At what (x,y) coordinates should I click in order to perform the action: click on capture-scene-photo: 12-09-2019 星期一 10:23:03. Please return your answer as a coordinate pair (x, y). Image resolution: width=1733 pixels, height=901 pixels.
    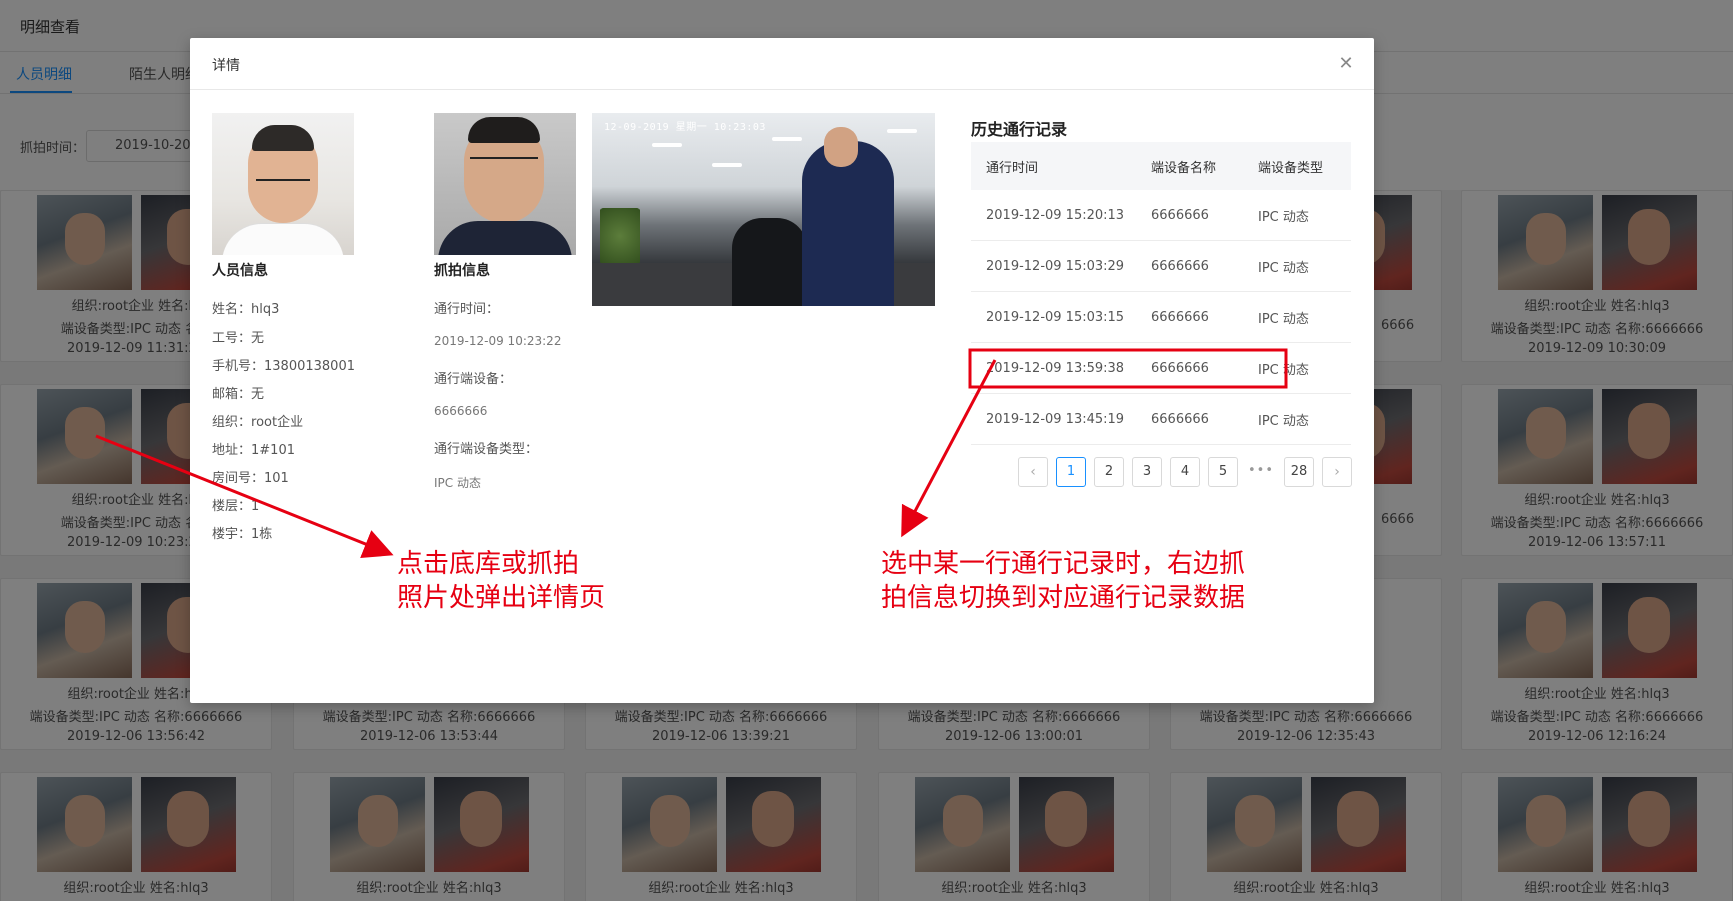
    Looking at the image, I should click on (763, 209).